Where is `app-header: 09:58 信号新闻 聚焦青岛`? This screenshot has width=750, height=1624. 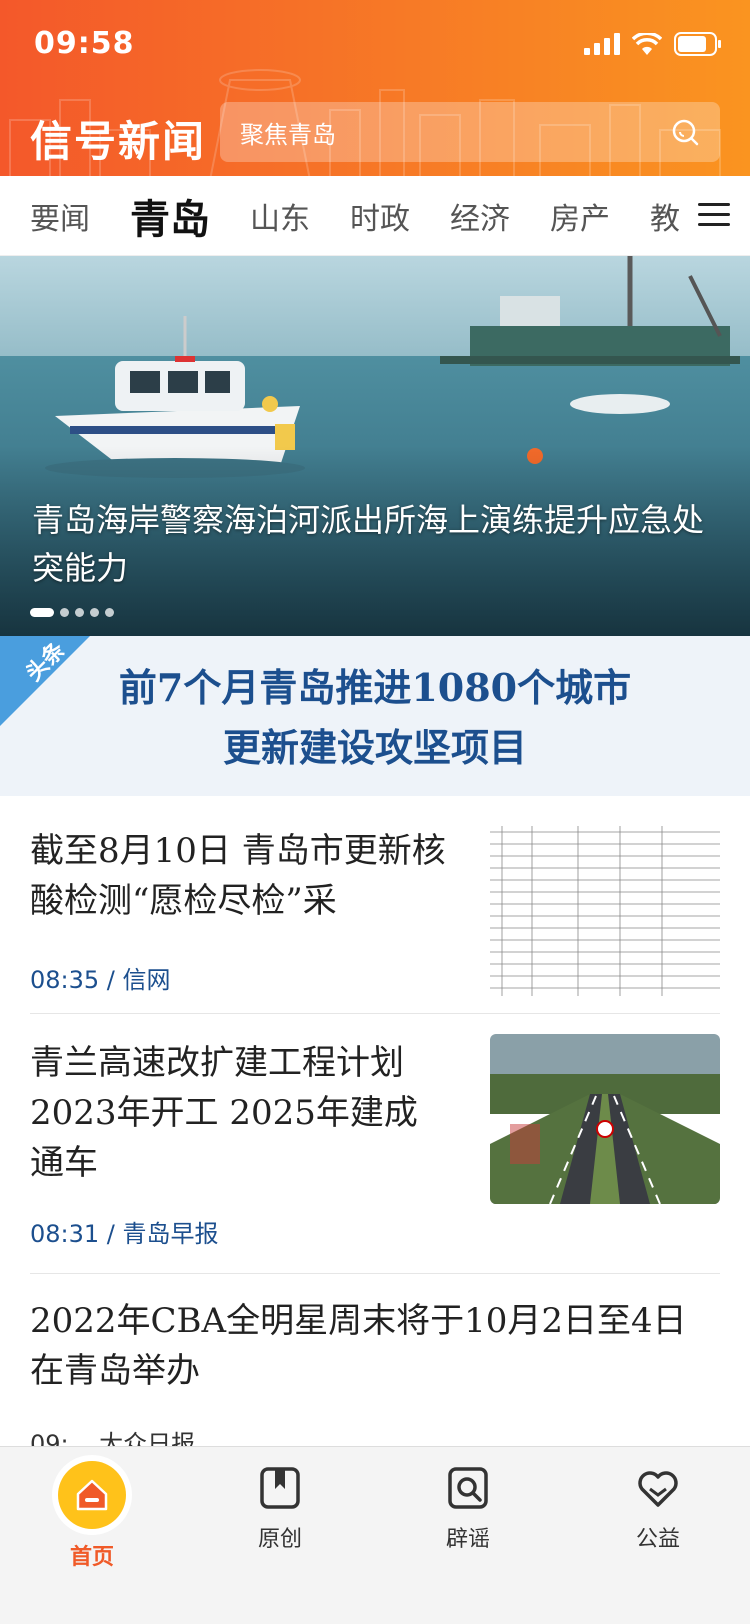
app-header: 09:58 信号新闻 聚焦青岛 is located at coordinates (375, 88).